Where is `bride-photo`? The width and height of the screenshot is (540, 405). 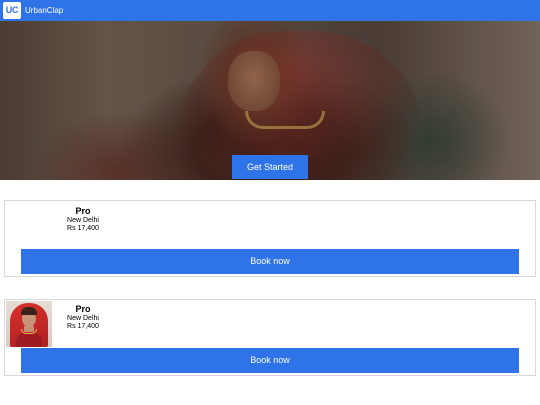 bride-photo is located at coordinates (29, 324).